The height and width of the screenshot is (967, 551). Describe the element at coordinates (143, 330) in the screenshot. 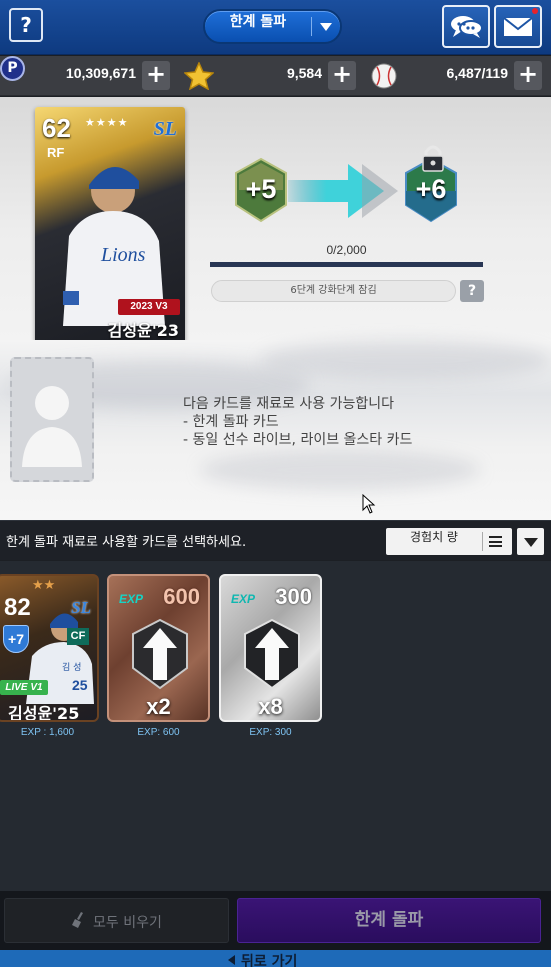

I see `card-player-name: 김성윤'23` at that location.